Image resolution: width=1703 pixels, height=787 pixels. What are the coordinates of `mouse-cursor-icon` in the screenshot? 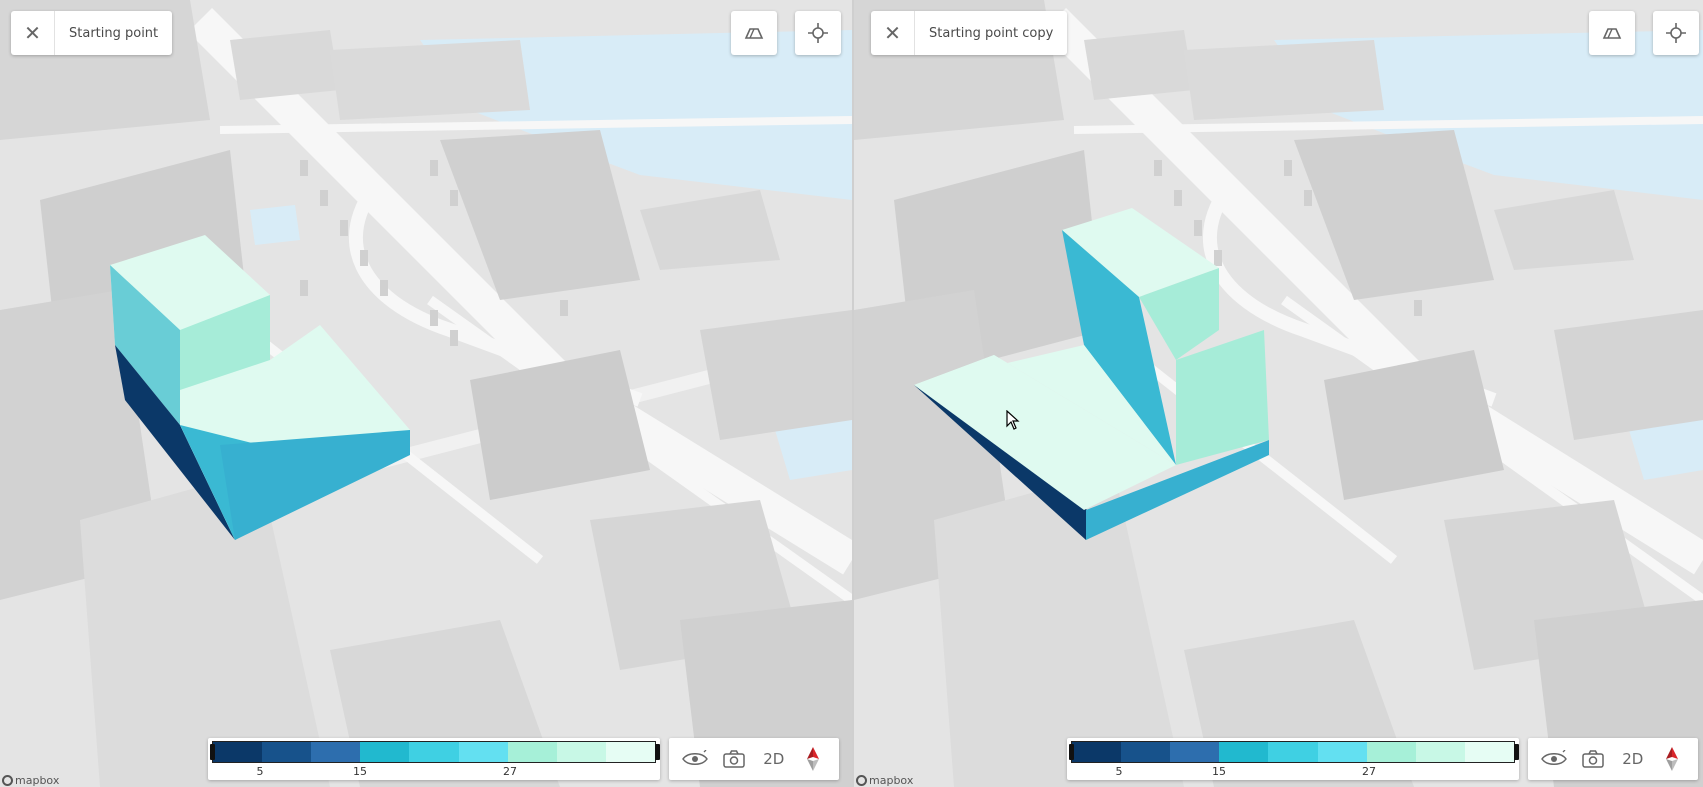 It's located at (1013, 420).